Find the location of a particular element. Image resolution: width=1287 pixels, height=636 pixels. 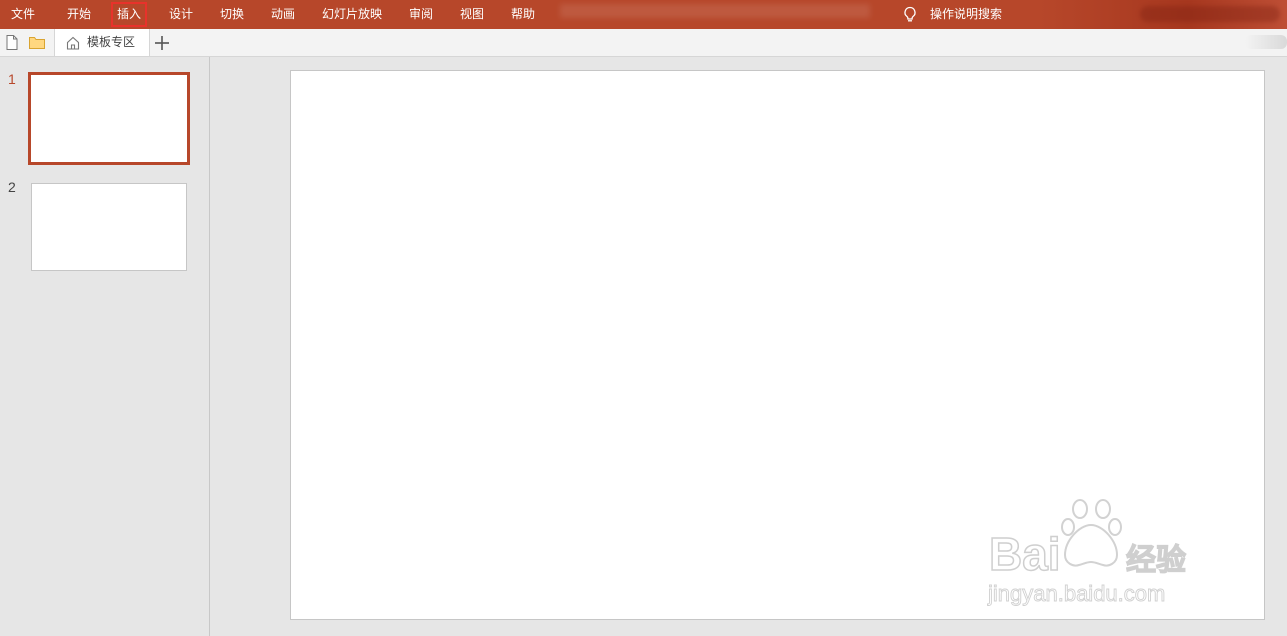

lightbulb-icon is located at coordinates (910, 14).